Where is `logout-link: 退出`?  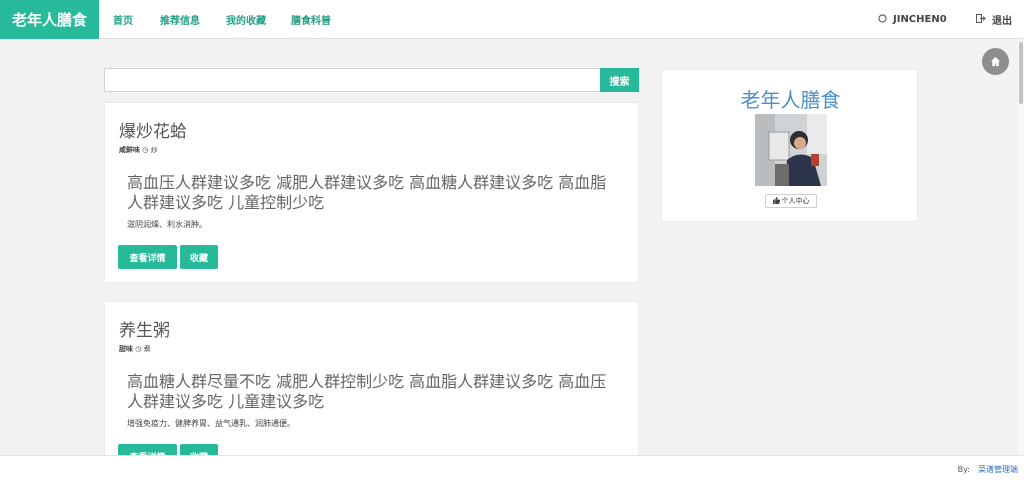 logout-link: 退出 is located at coordinates (994, 19).